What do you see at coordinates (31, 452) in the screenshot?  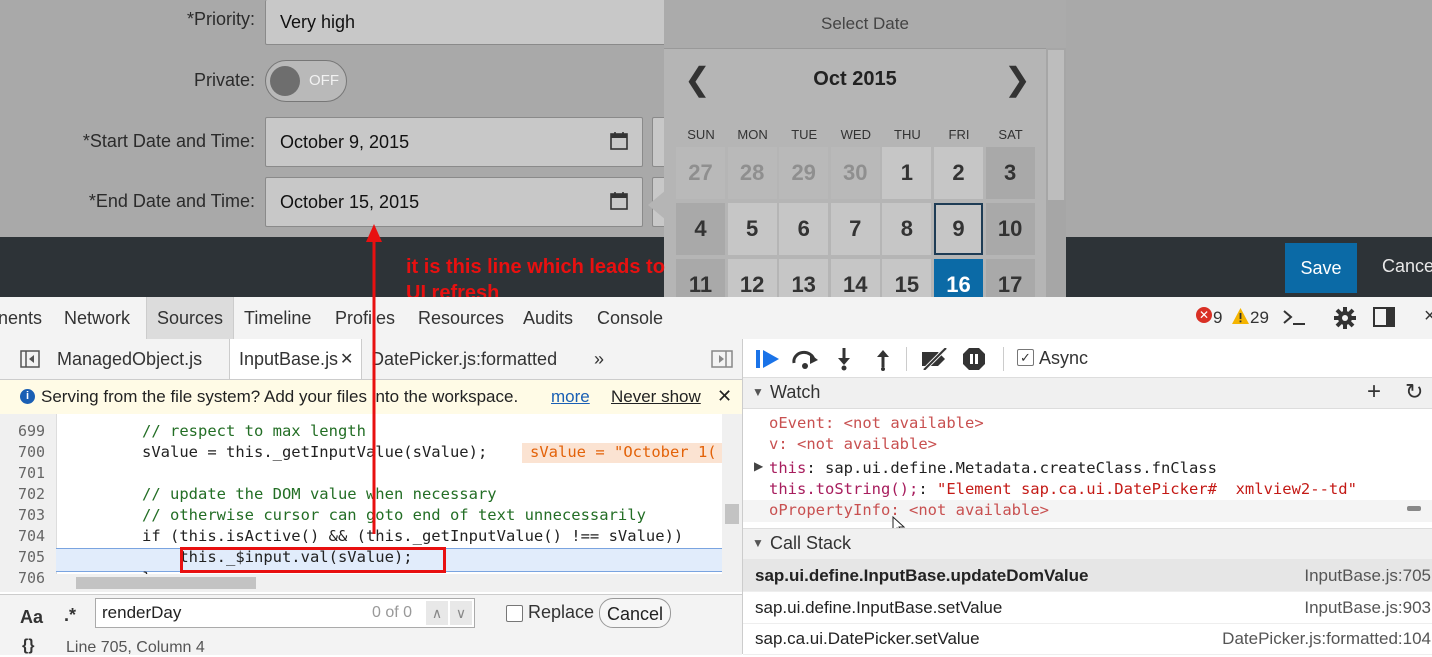 I see `line-number: 700` at bounding box center [31, 452].